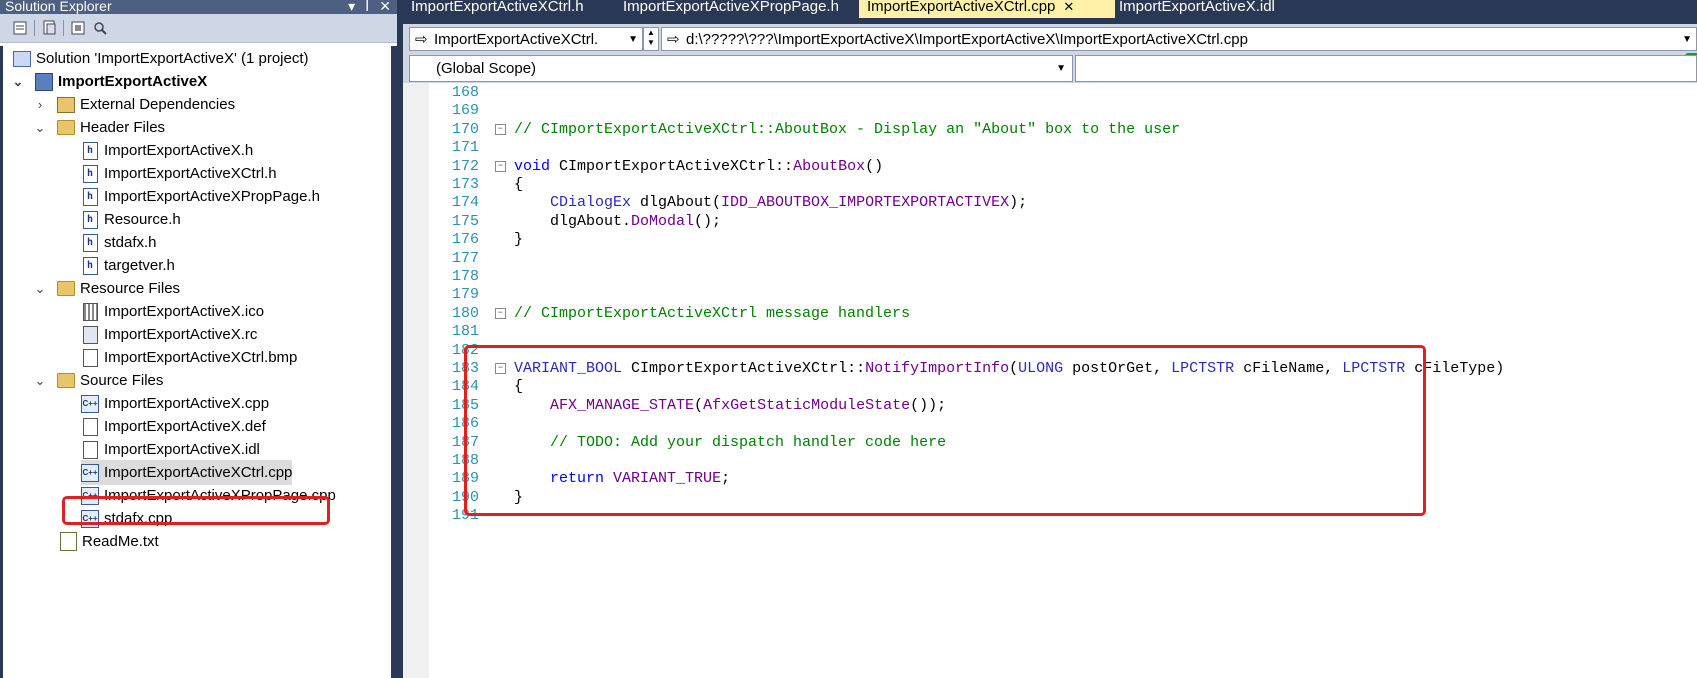 The image size is (1697, 678). I want to click on tree-item-file: ReadMe.txt, so click(109, 541).